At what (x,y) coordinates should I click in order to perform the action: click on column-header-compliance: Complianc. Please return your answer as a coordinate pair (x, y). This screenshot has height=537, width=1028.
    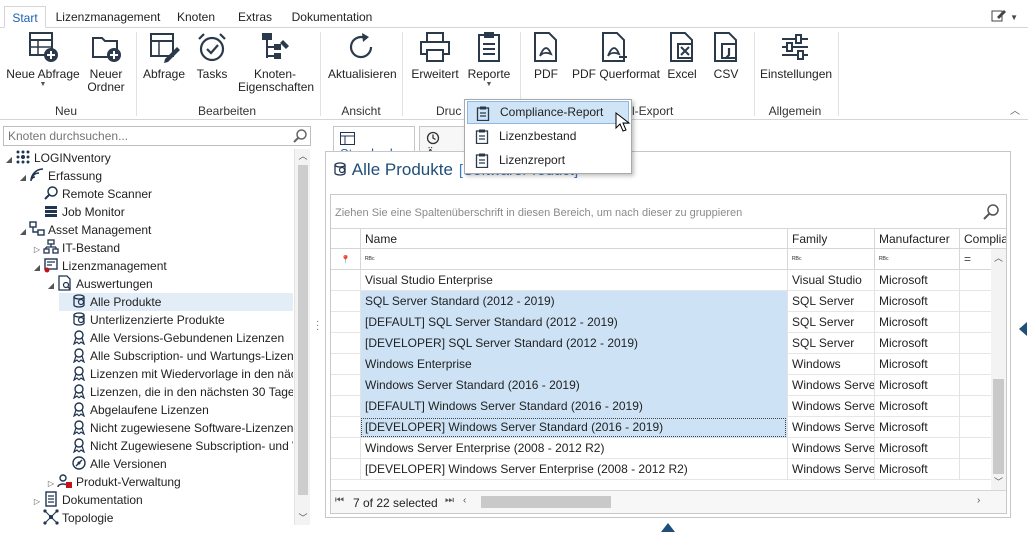
    Looking at the image, I should click on (982, 239).